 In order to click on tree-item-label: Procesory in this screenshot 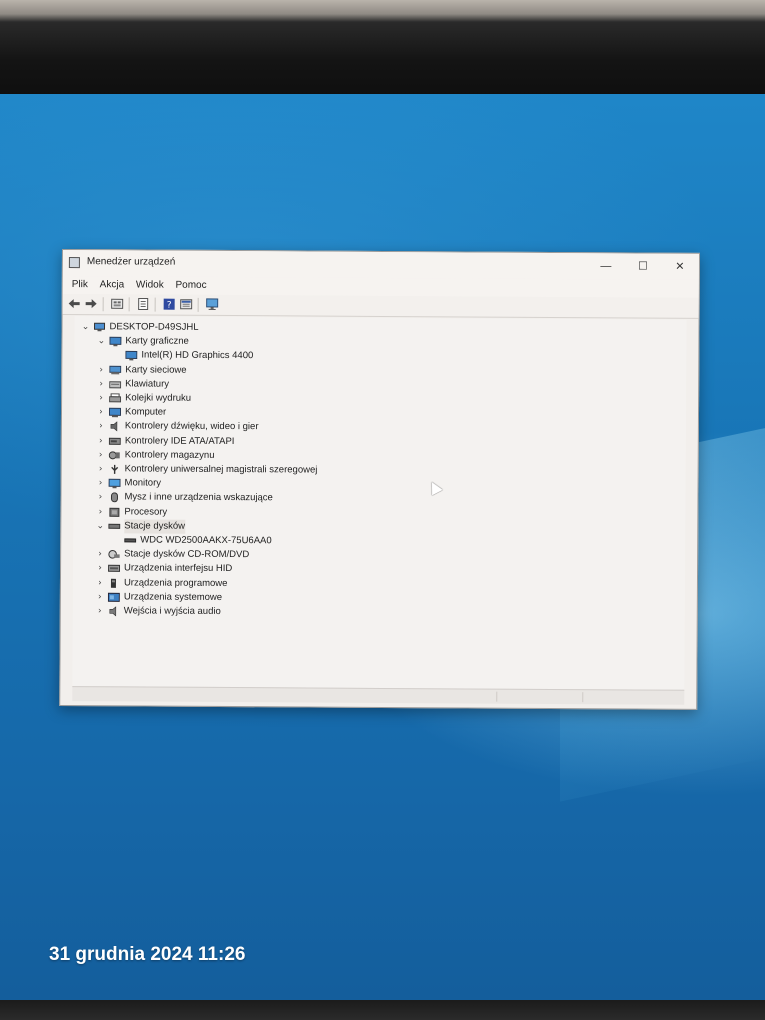, I will do `click(146, 511)`.